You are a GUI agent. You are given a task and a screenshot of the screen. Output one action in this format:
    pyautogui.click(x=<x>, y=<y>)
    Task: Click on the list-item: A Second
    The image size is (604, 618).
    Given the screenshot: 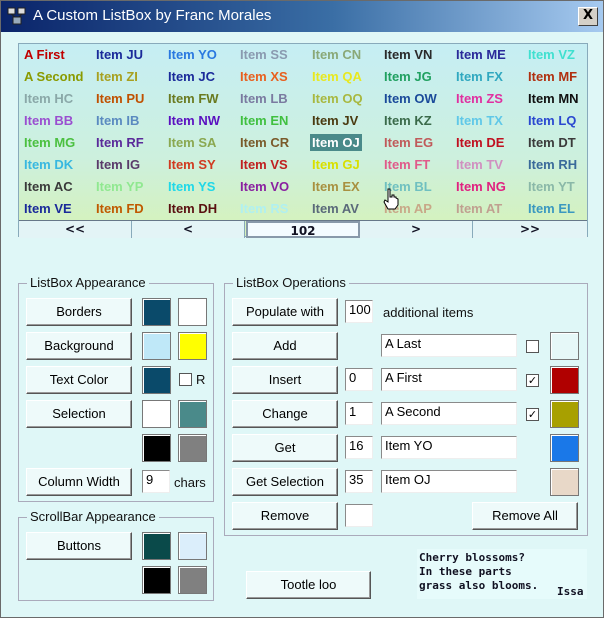 What is the action you would take?
    pyautogui.click(x=53, y=76)
    